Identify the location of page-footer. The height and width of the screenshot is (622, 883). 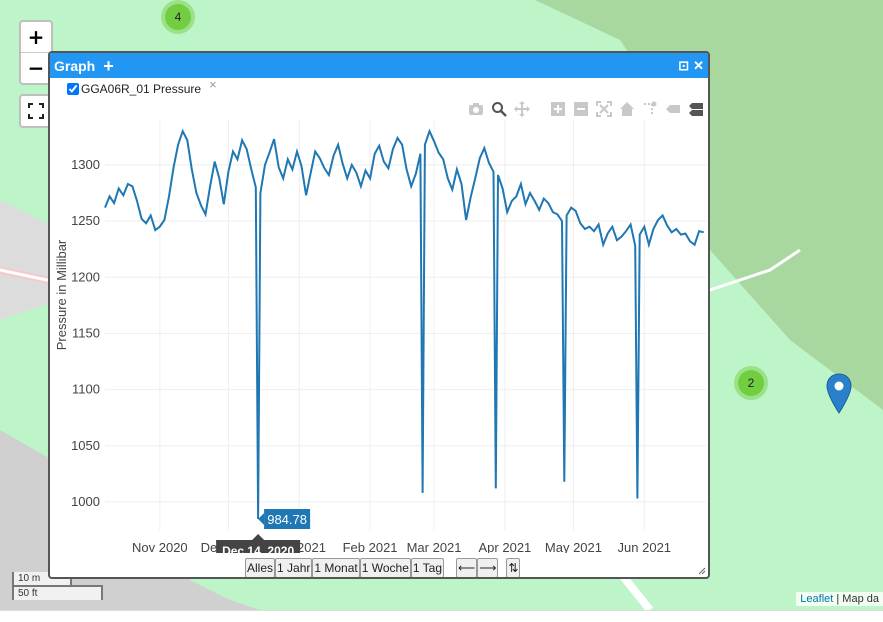
(441, 616).